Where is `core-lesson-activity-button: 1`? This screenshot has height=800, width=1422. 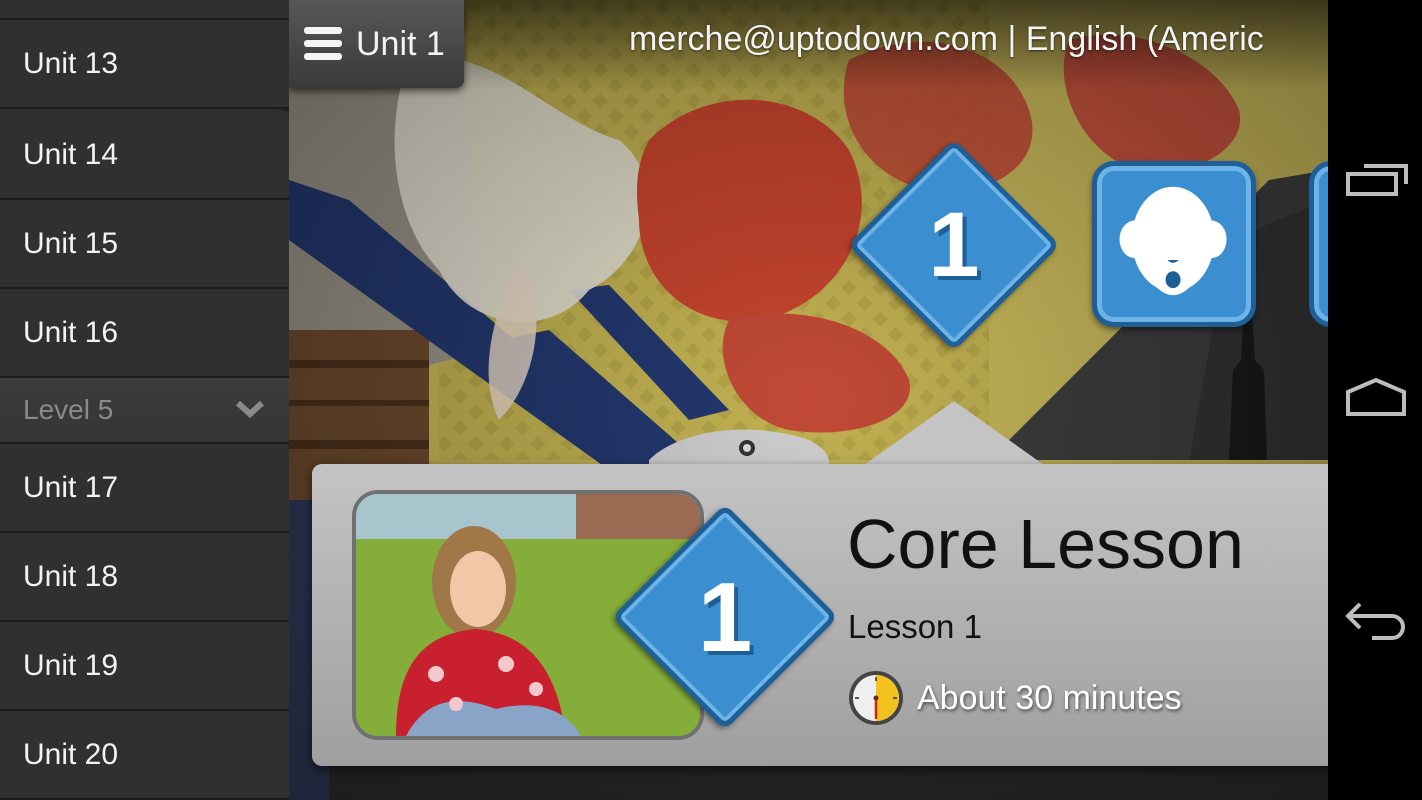 core-lesson-activity-button: 1 is located at coordinates (954, 245).